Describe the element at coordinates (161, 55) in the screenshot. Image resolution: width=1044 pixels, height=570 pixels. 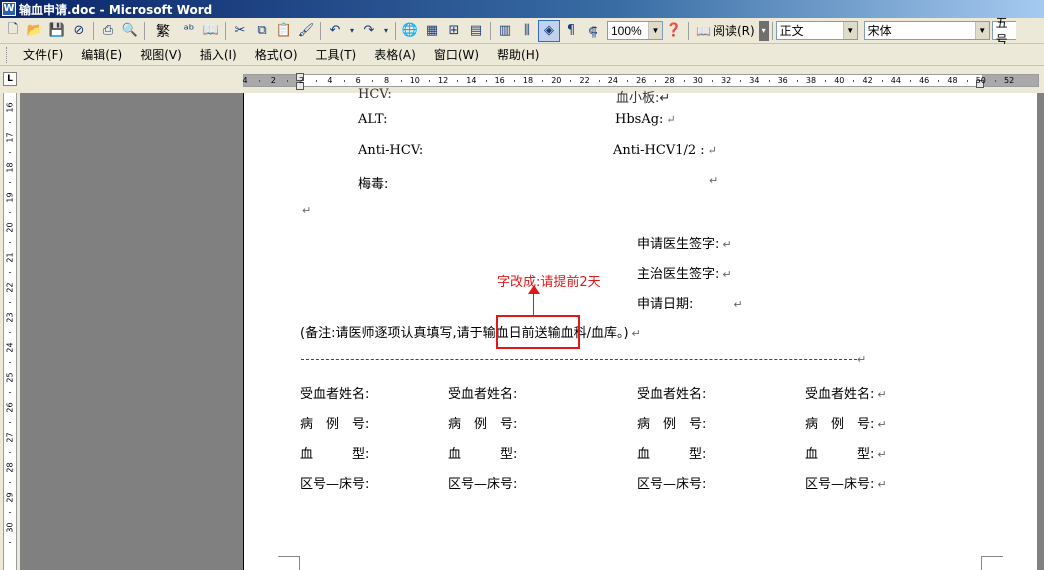
I see `menu-view: 视图(V)` at that location.